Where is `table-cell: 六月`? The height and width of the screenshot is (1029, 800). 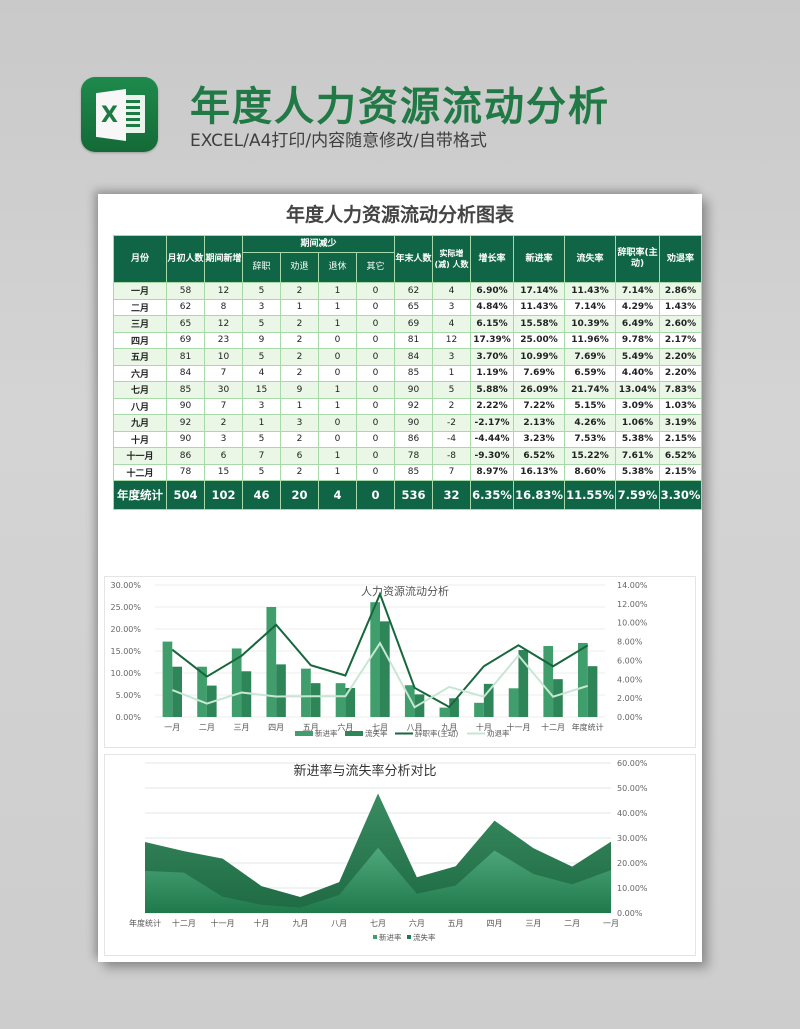
table-cell: 六月 is located at coordinates (140, 373).